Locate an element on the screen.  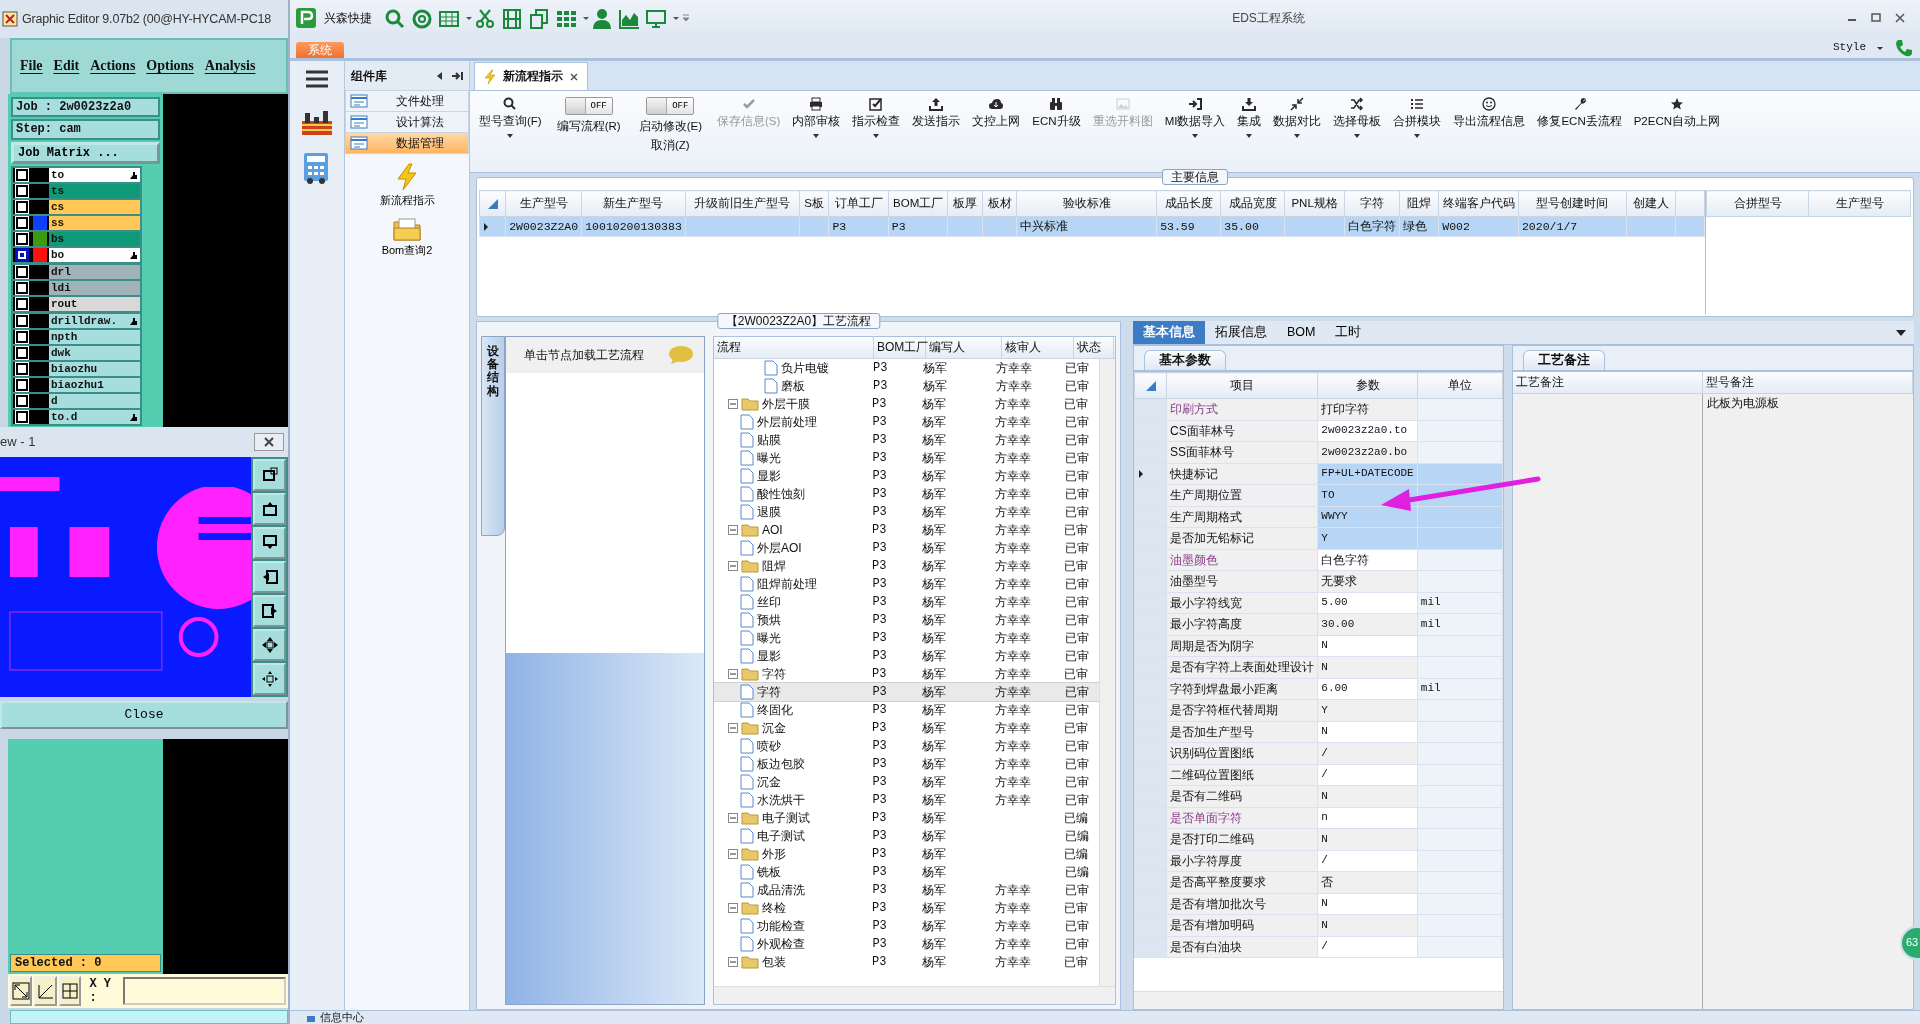
column-header: 状态 is located at coordinates (1094, 347).